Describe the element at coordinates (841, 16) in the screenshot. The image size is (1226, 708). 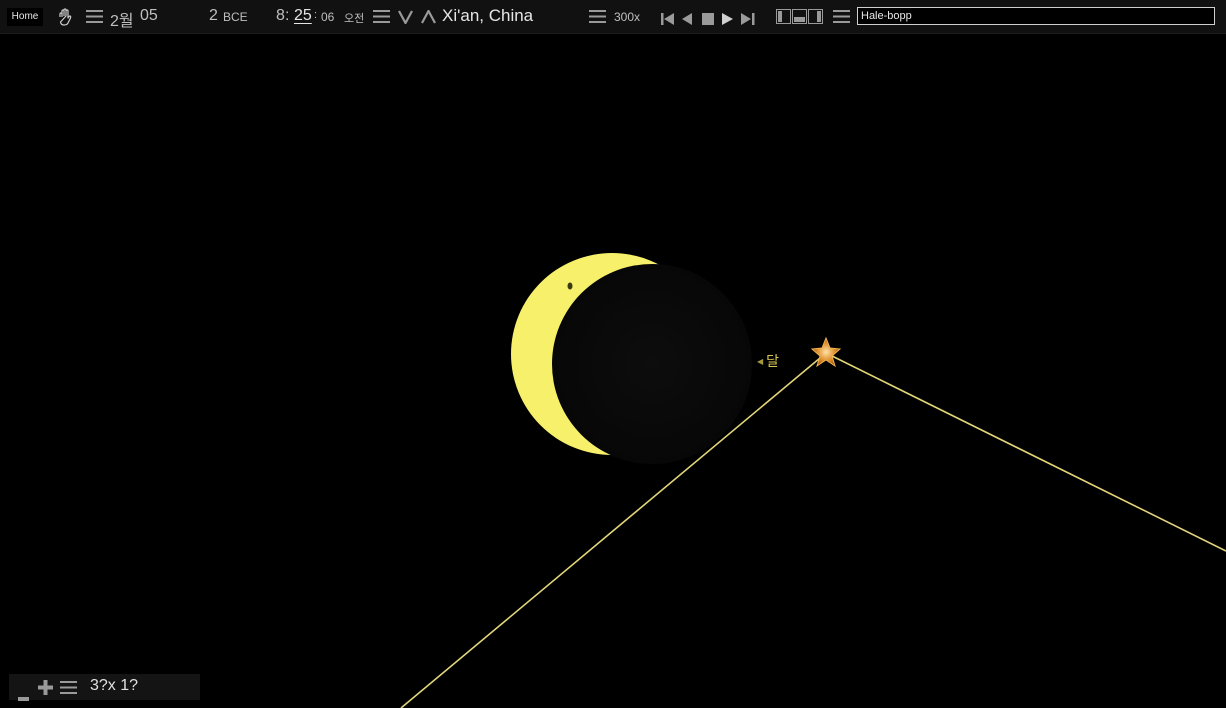
I see `search-menu-hamburger-icon` at that location.